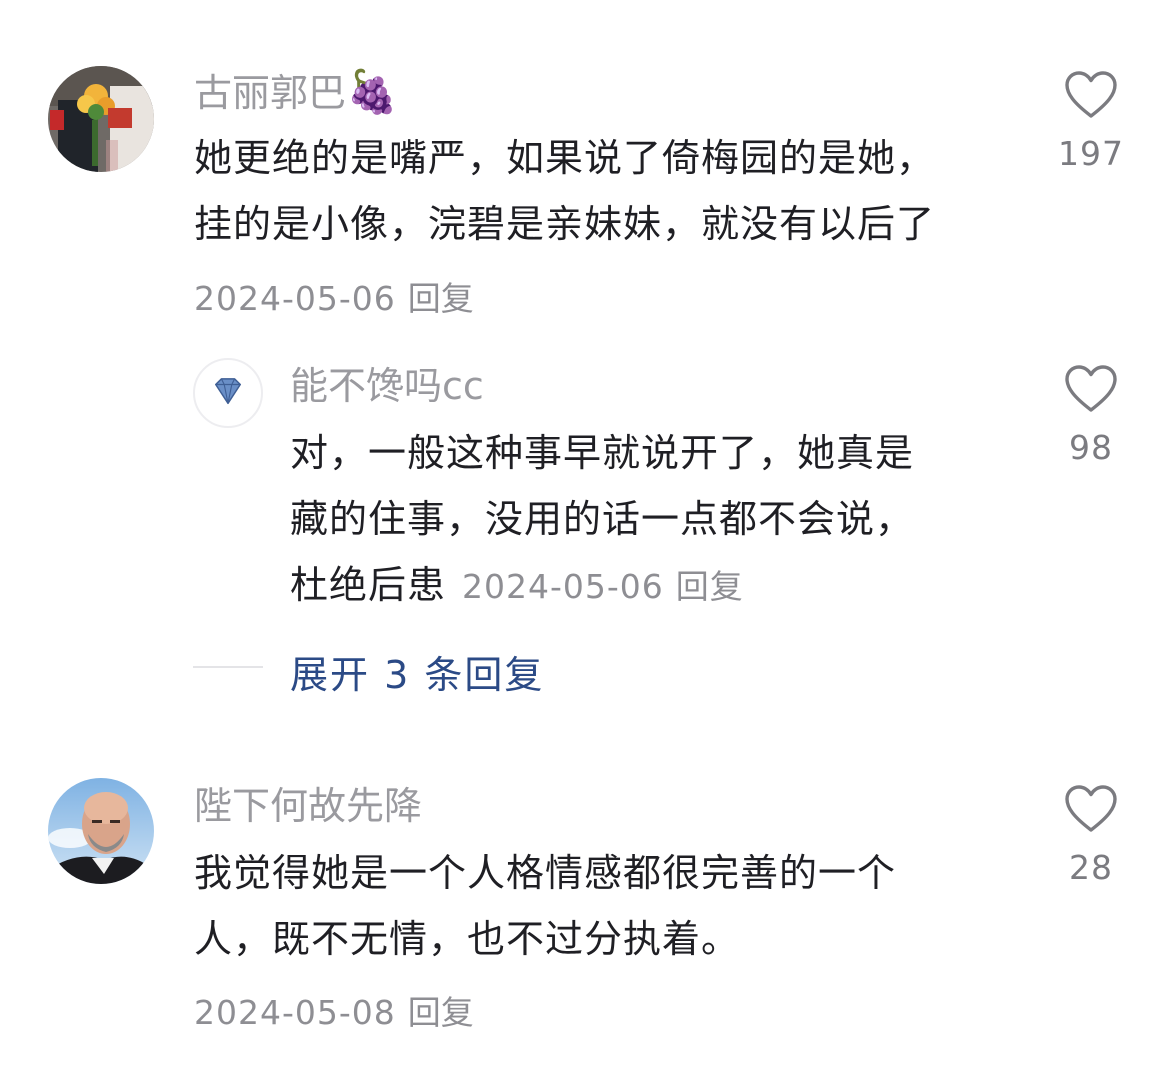 This screenshot has height=1087, width=1170. I want to click on like-count: 197, so click(1091, 153).